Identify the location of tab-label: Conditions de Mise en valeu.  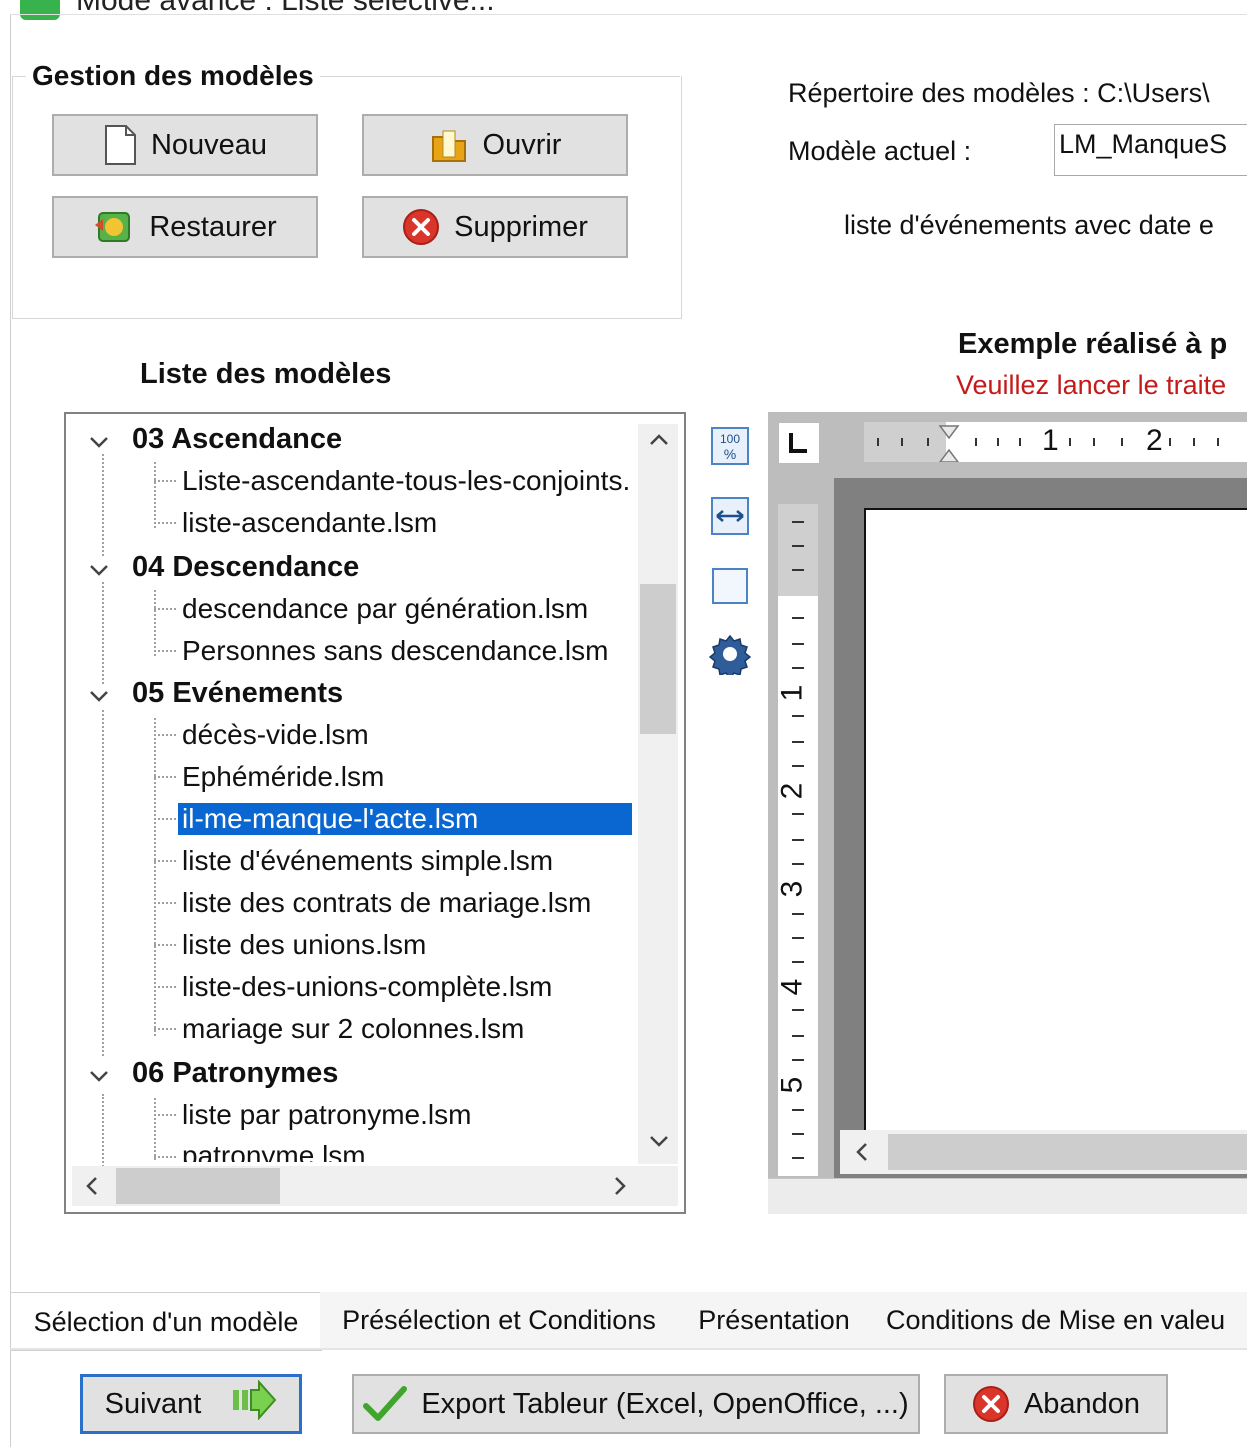
(1056, 1319).